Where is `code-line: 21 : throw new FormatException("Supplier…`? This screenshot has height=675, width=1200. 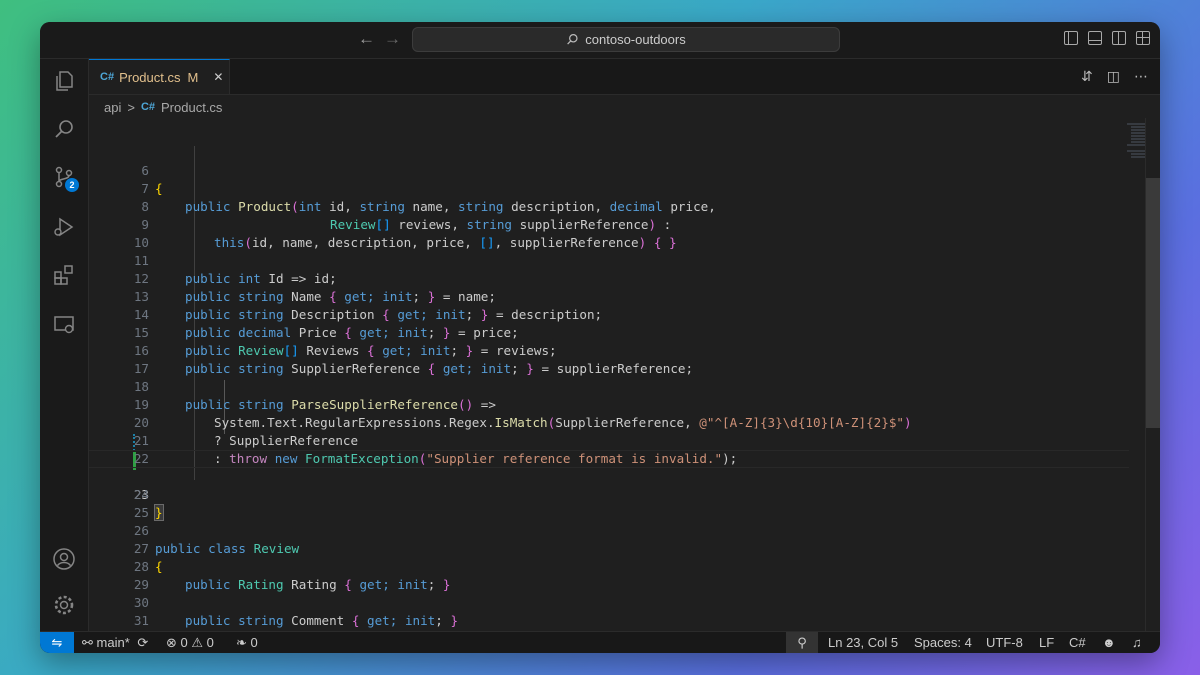 code-line: 21 : throw new FormatException("Supplier… is located at coordinates (609, 440).